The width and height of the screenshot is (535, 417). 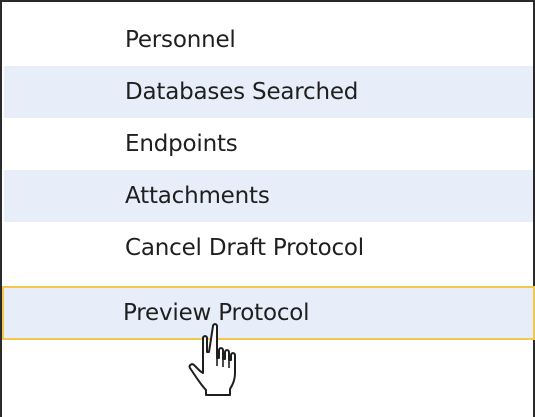 I want to click on menu-item-databases-searched: Databases Searched, so click(x=268, y=92).